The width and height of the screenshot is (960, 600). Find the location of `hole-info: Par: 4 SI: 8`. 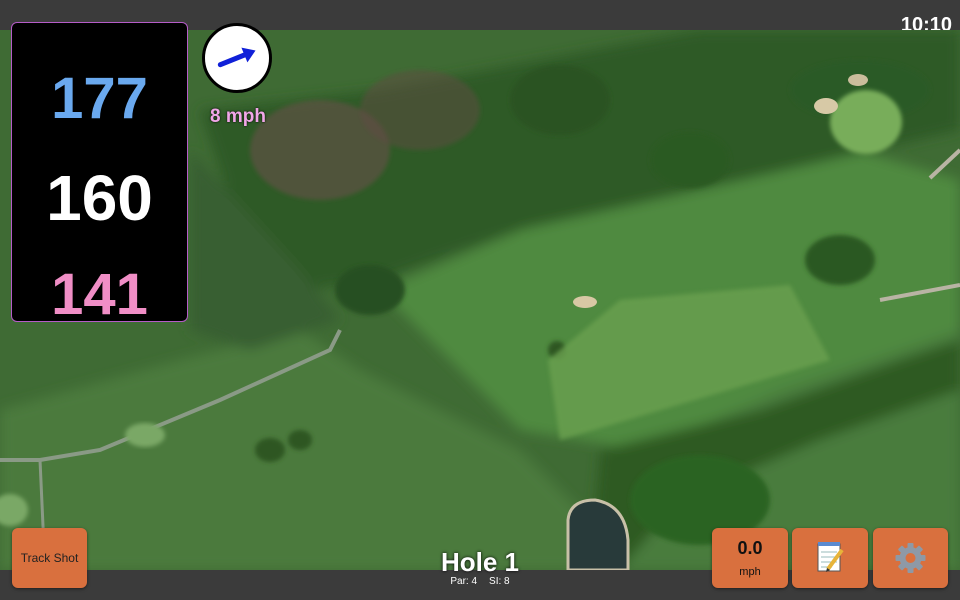

hole-info: Par: 4 SI: 8 is located at coordinates (480, 581).